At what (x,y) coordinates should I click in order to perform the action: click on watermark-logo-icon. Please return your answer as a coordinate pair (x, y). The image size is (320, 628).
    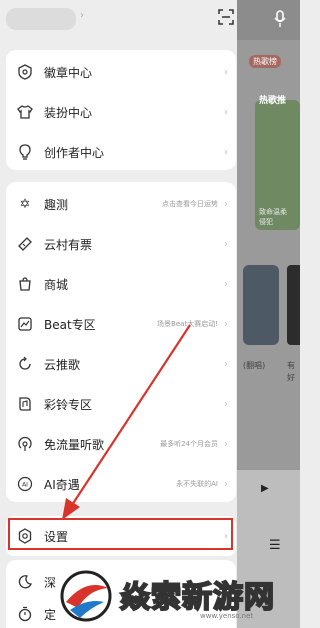
    Looking at the image, I should click on (86, 596).